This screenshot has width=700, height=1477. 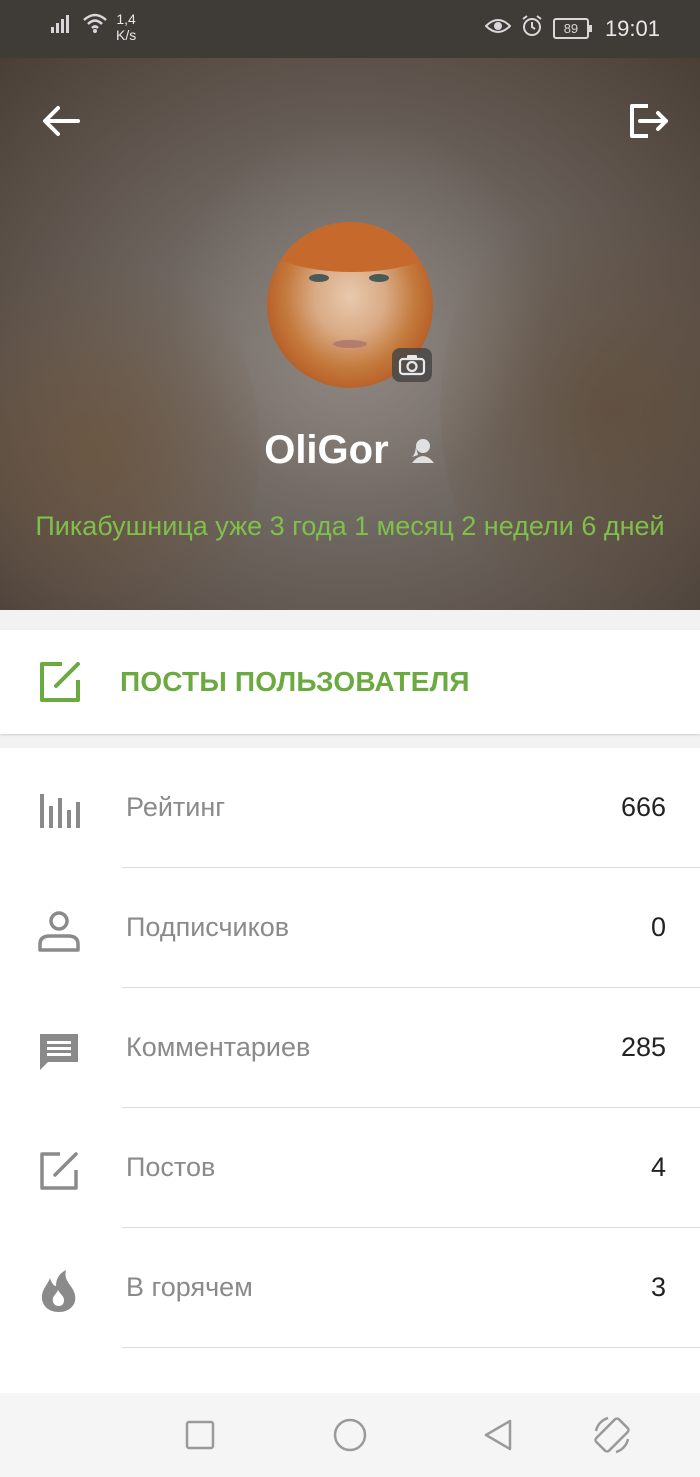 I want to click on stat-label: Постов, so click(x=171, y=1167).